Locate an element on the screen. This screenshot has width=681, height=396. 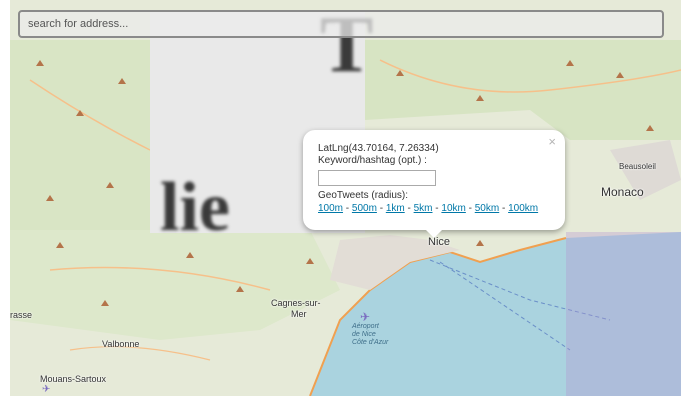
popup-tip is located at coordinates (434, 233).